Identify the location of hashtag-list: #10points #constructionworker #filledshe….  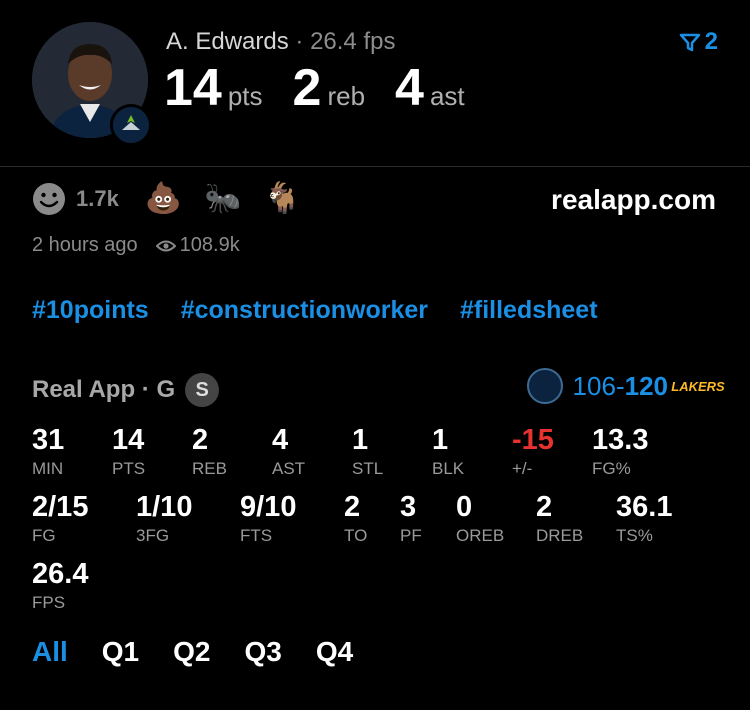
(331, 310).